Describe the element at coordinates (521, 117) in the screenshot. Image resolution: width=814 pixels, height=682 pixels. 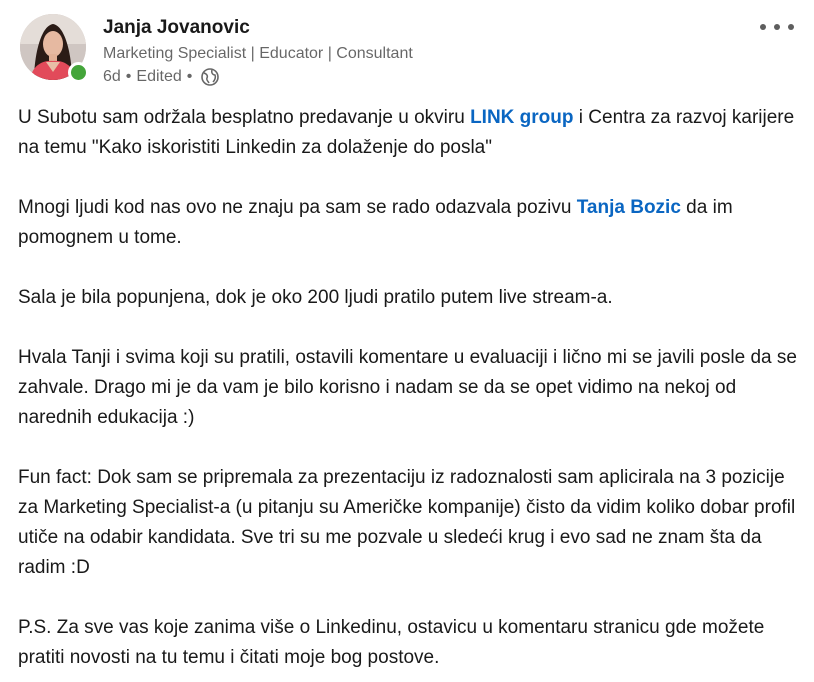
I see `mention-link-group: LINK group` at that location.